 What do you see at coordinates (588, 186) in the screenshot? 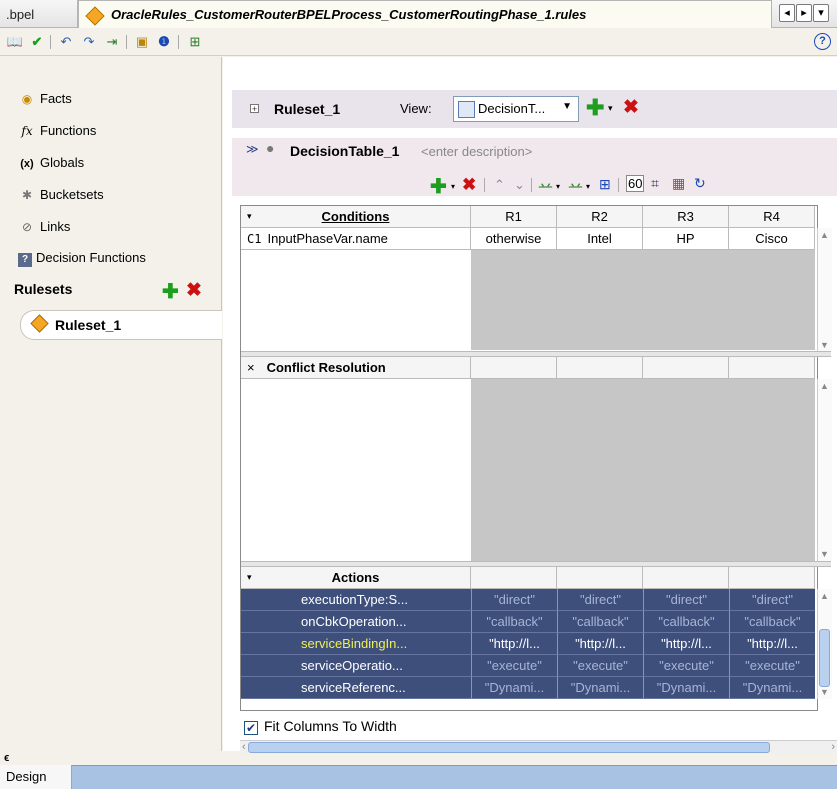
I see `merge-dropdown-icon: ▾` at bounding box center [588, 186].